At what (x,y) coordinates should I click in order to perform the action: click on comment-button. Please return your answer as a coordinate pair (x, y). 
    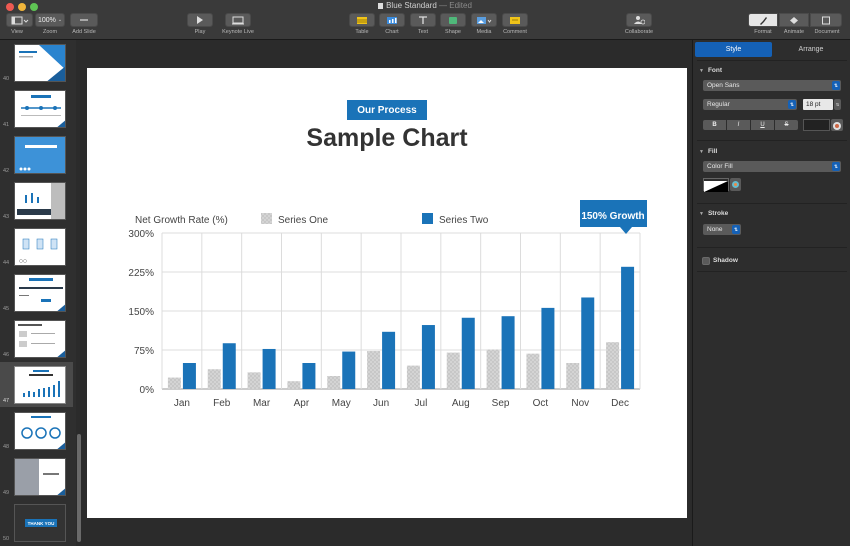
    Looking at the image, I should click on (515, 20).